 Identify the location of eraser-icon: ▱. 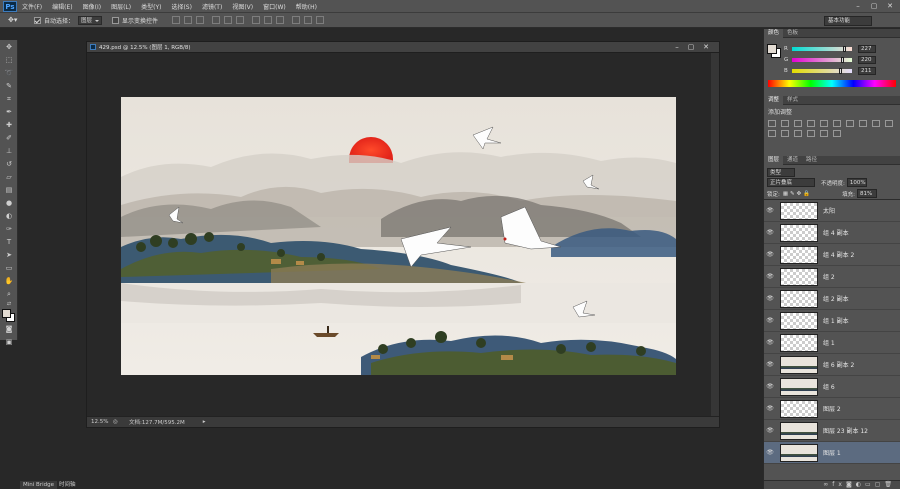
(9, 177).